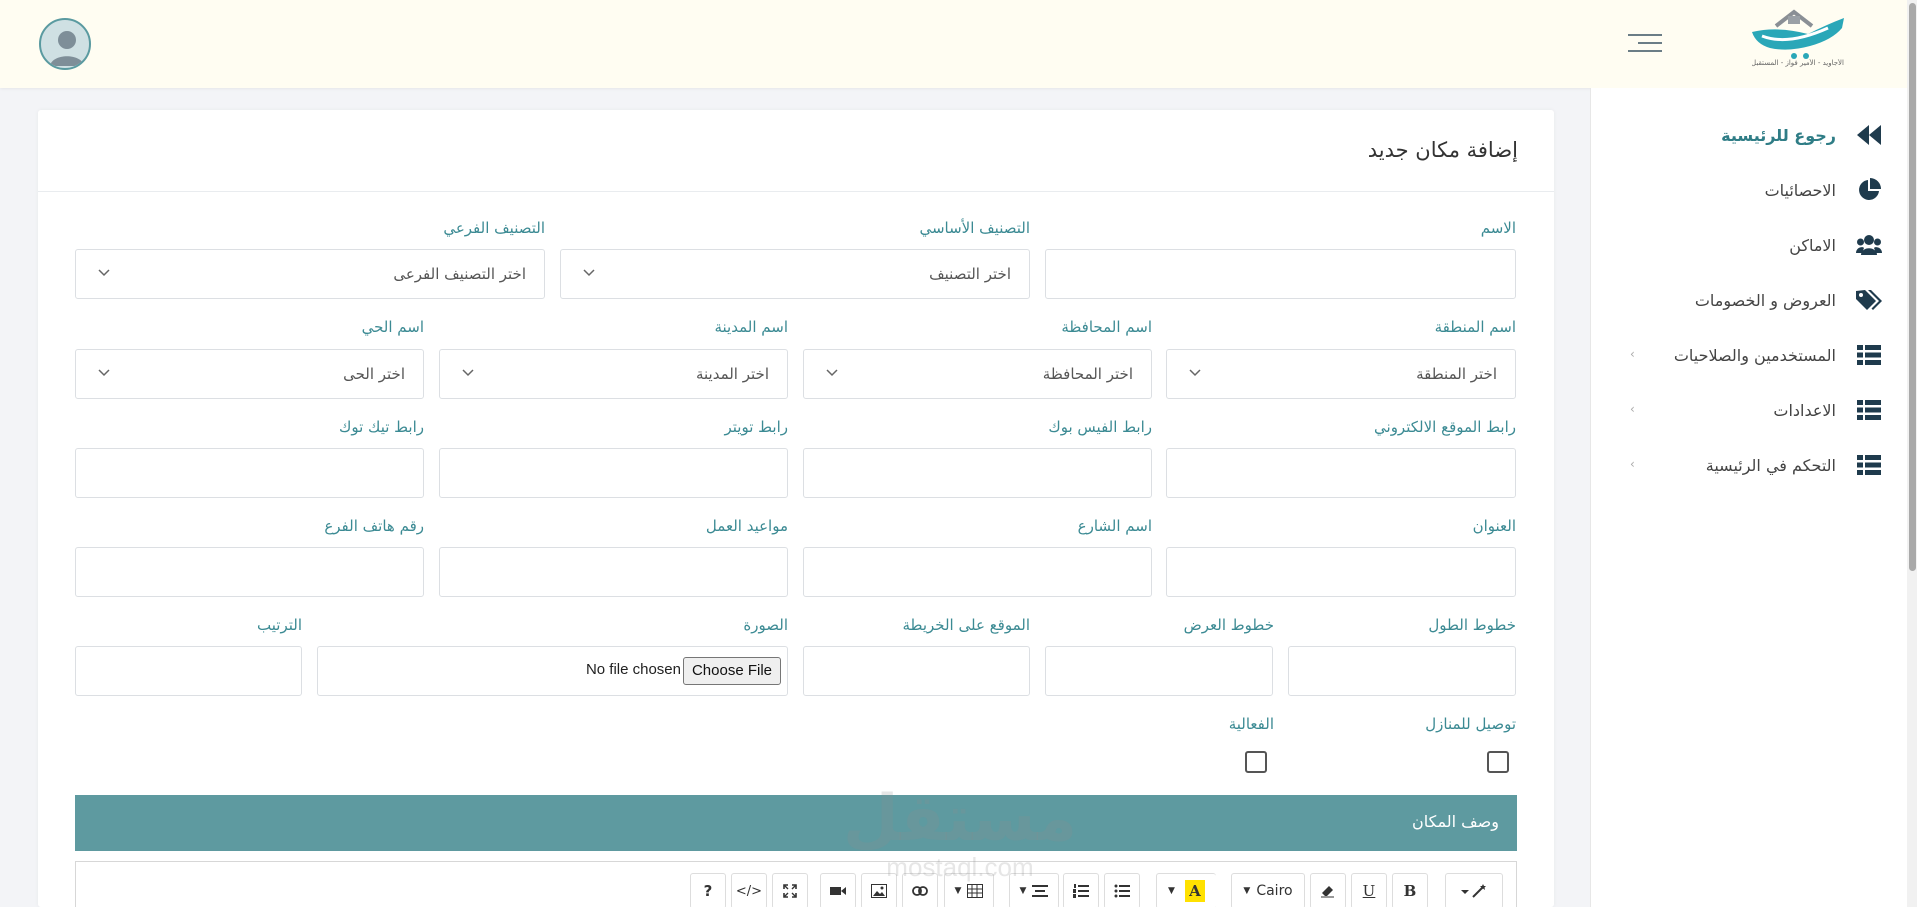 This screenshot has width=1917, height=907. What do you see at coordinates (1645, 45) in the screenshot?
I see `menu-toggle-button` at bounding box center [1645, 45].